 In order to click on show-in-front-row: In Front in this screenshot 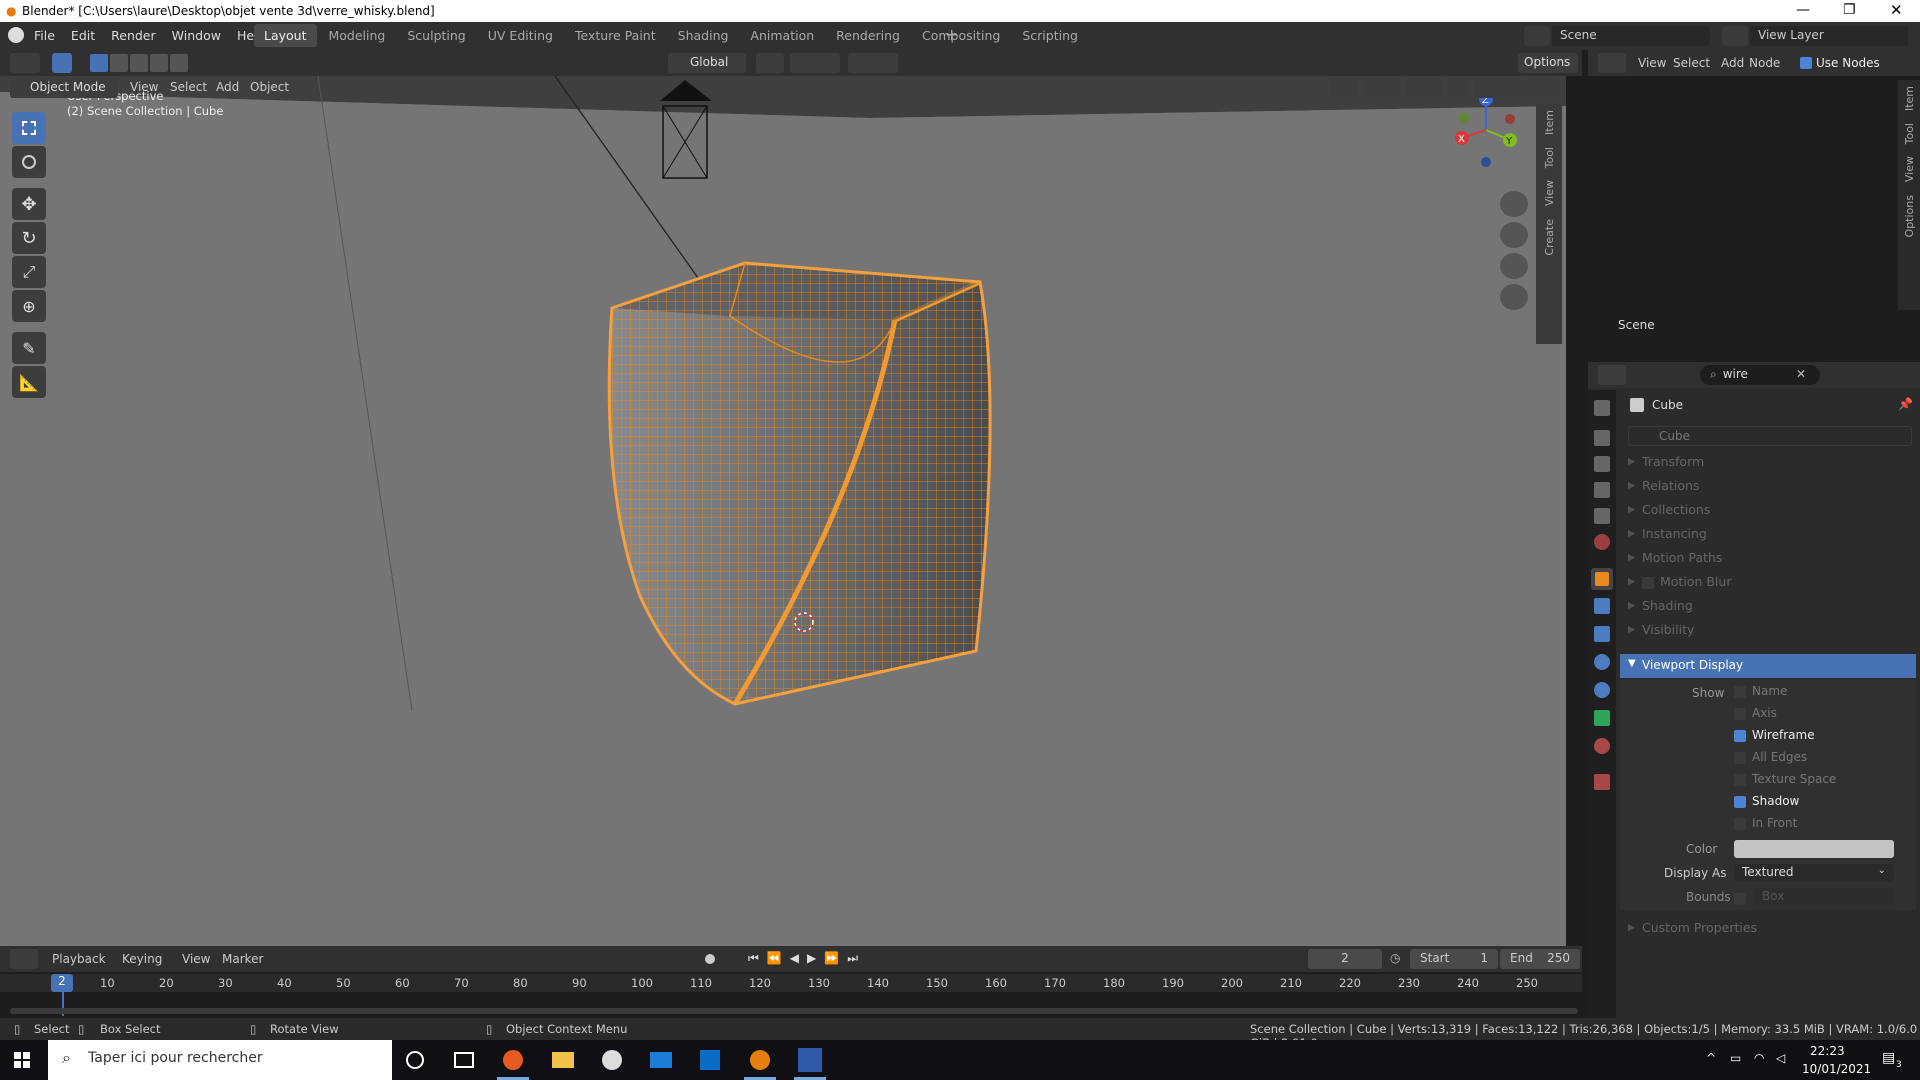, I will do `click(1824, 823)`.